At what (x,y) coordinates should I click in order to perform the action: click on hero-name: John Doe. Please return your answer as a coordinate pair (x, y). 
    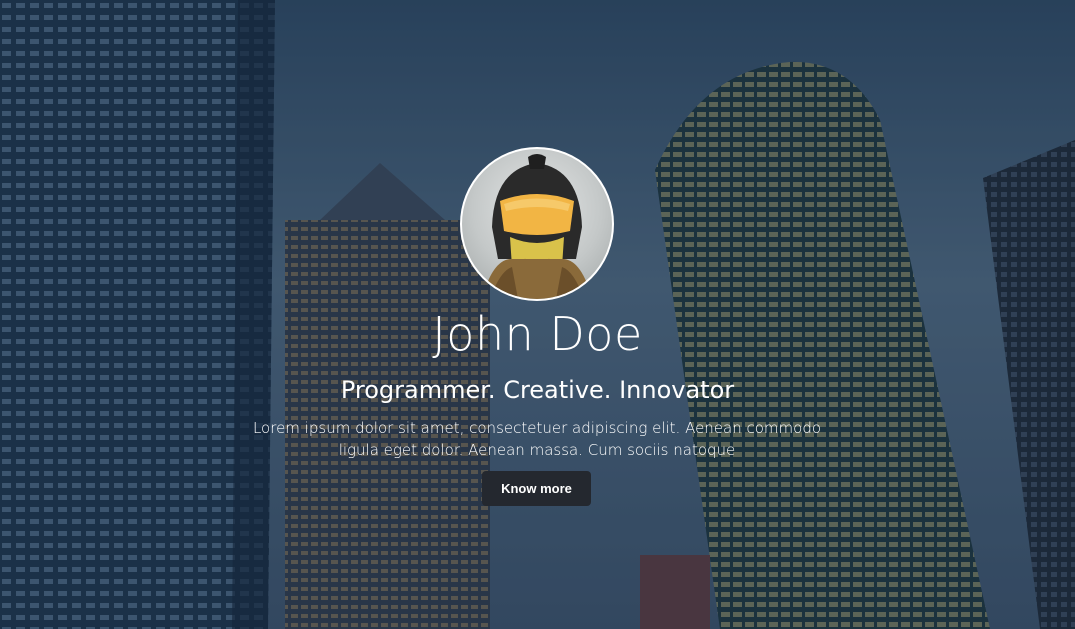
    Looking at the image, I should click on (537, 334).